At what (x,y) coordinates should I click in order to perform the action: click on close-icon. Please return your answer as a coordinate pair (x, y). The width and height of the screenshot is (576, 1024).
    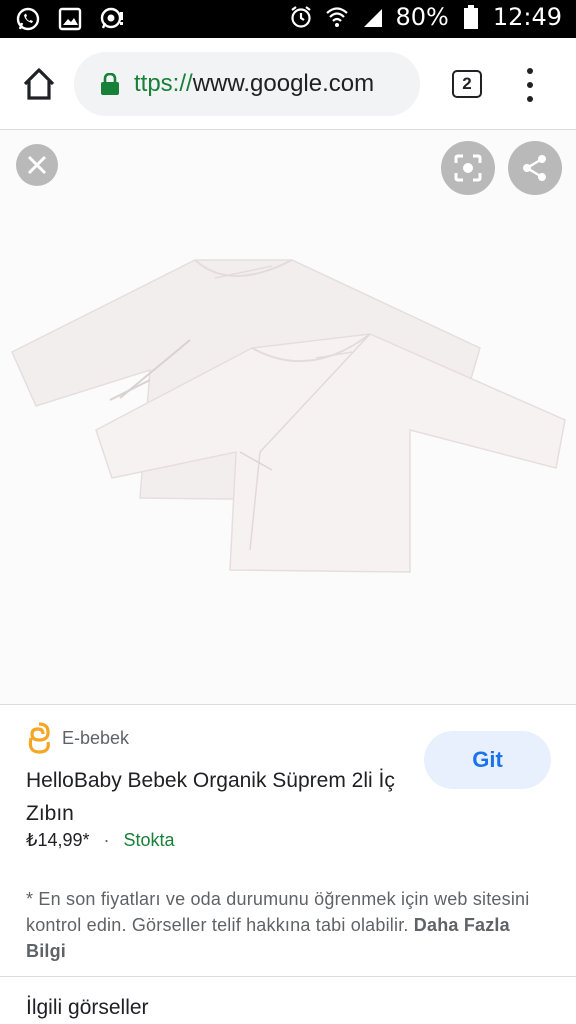
    Looking at the image, I should click on (37, 165).